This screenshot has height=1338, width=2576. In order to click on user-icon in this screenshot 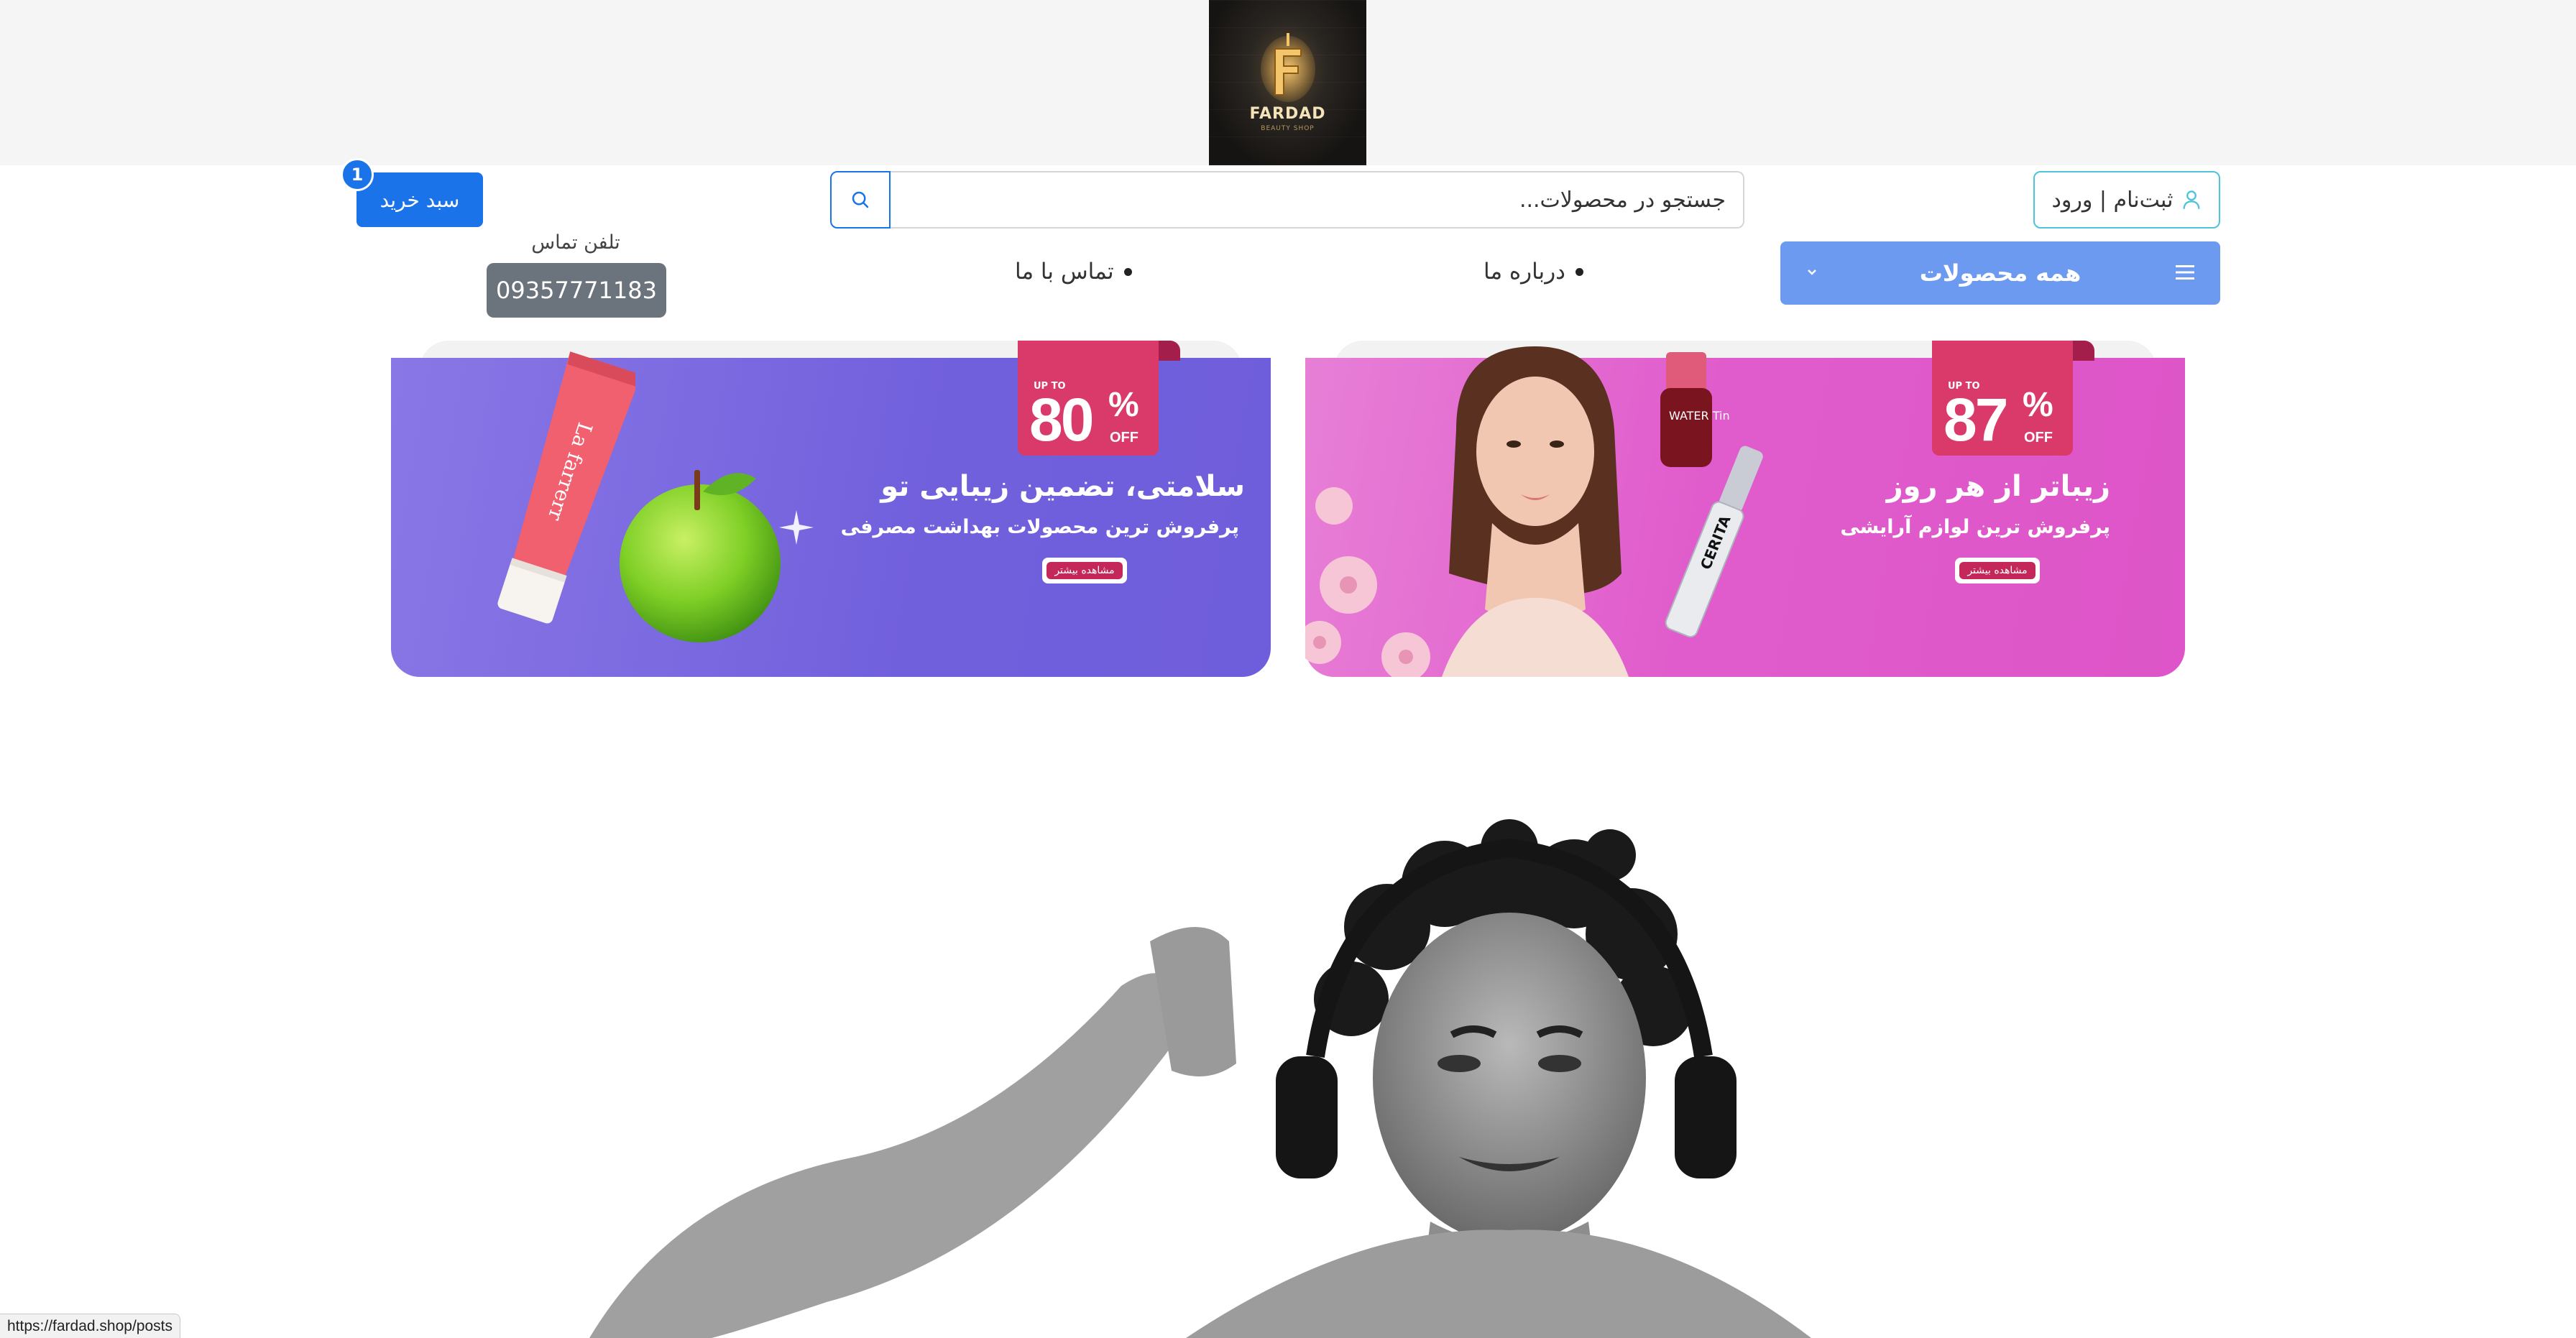, I will do `click(2192, 199)`.